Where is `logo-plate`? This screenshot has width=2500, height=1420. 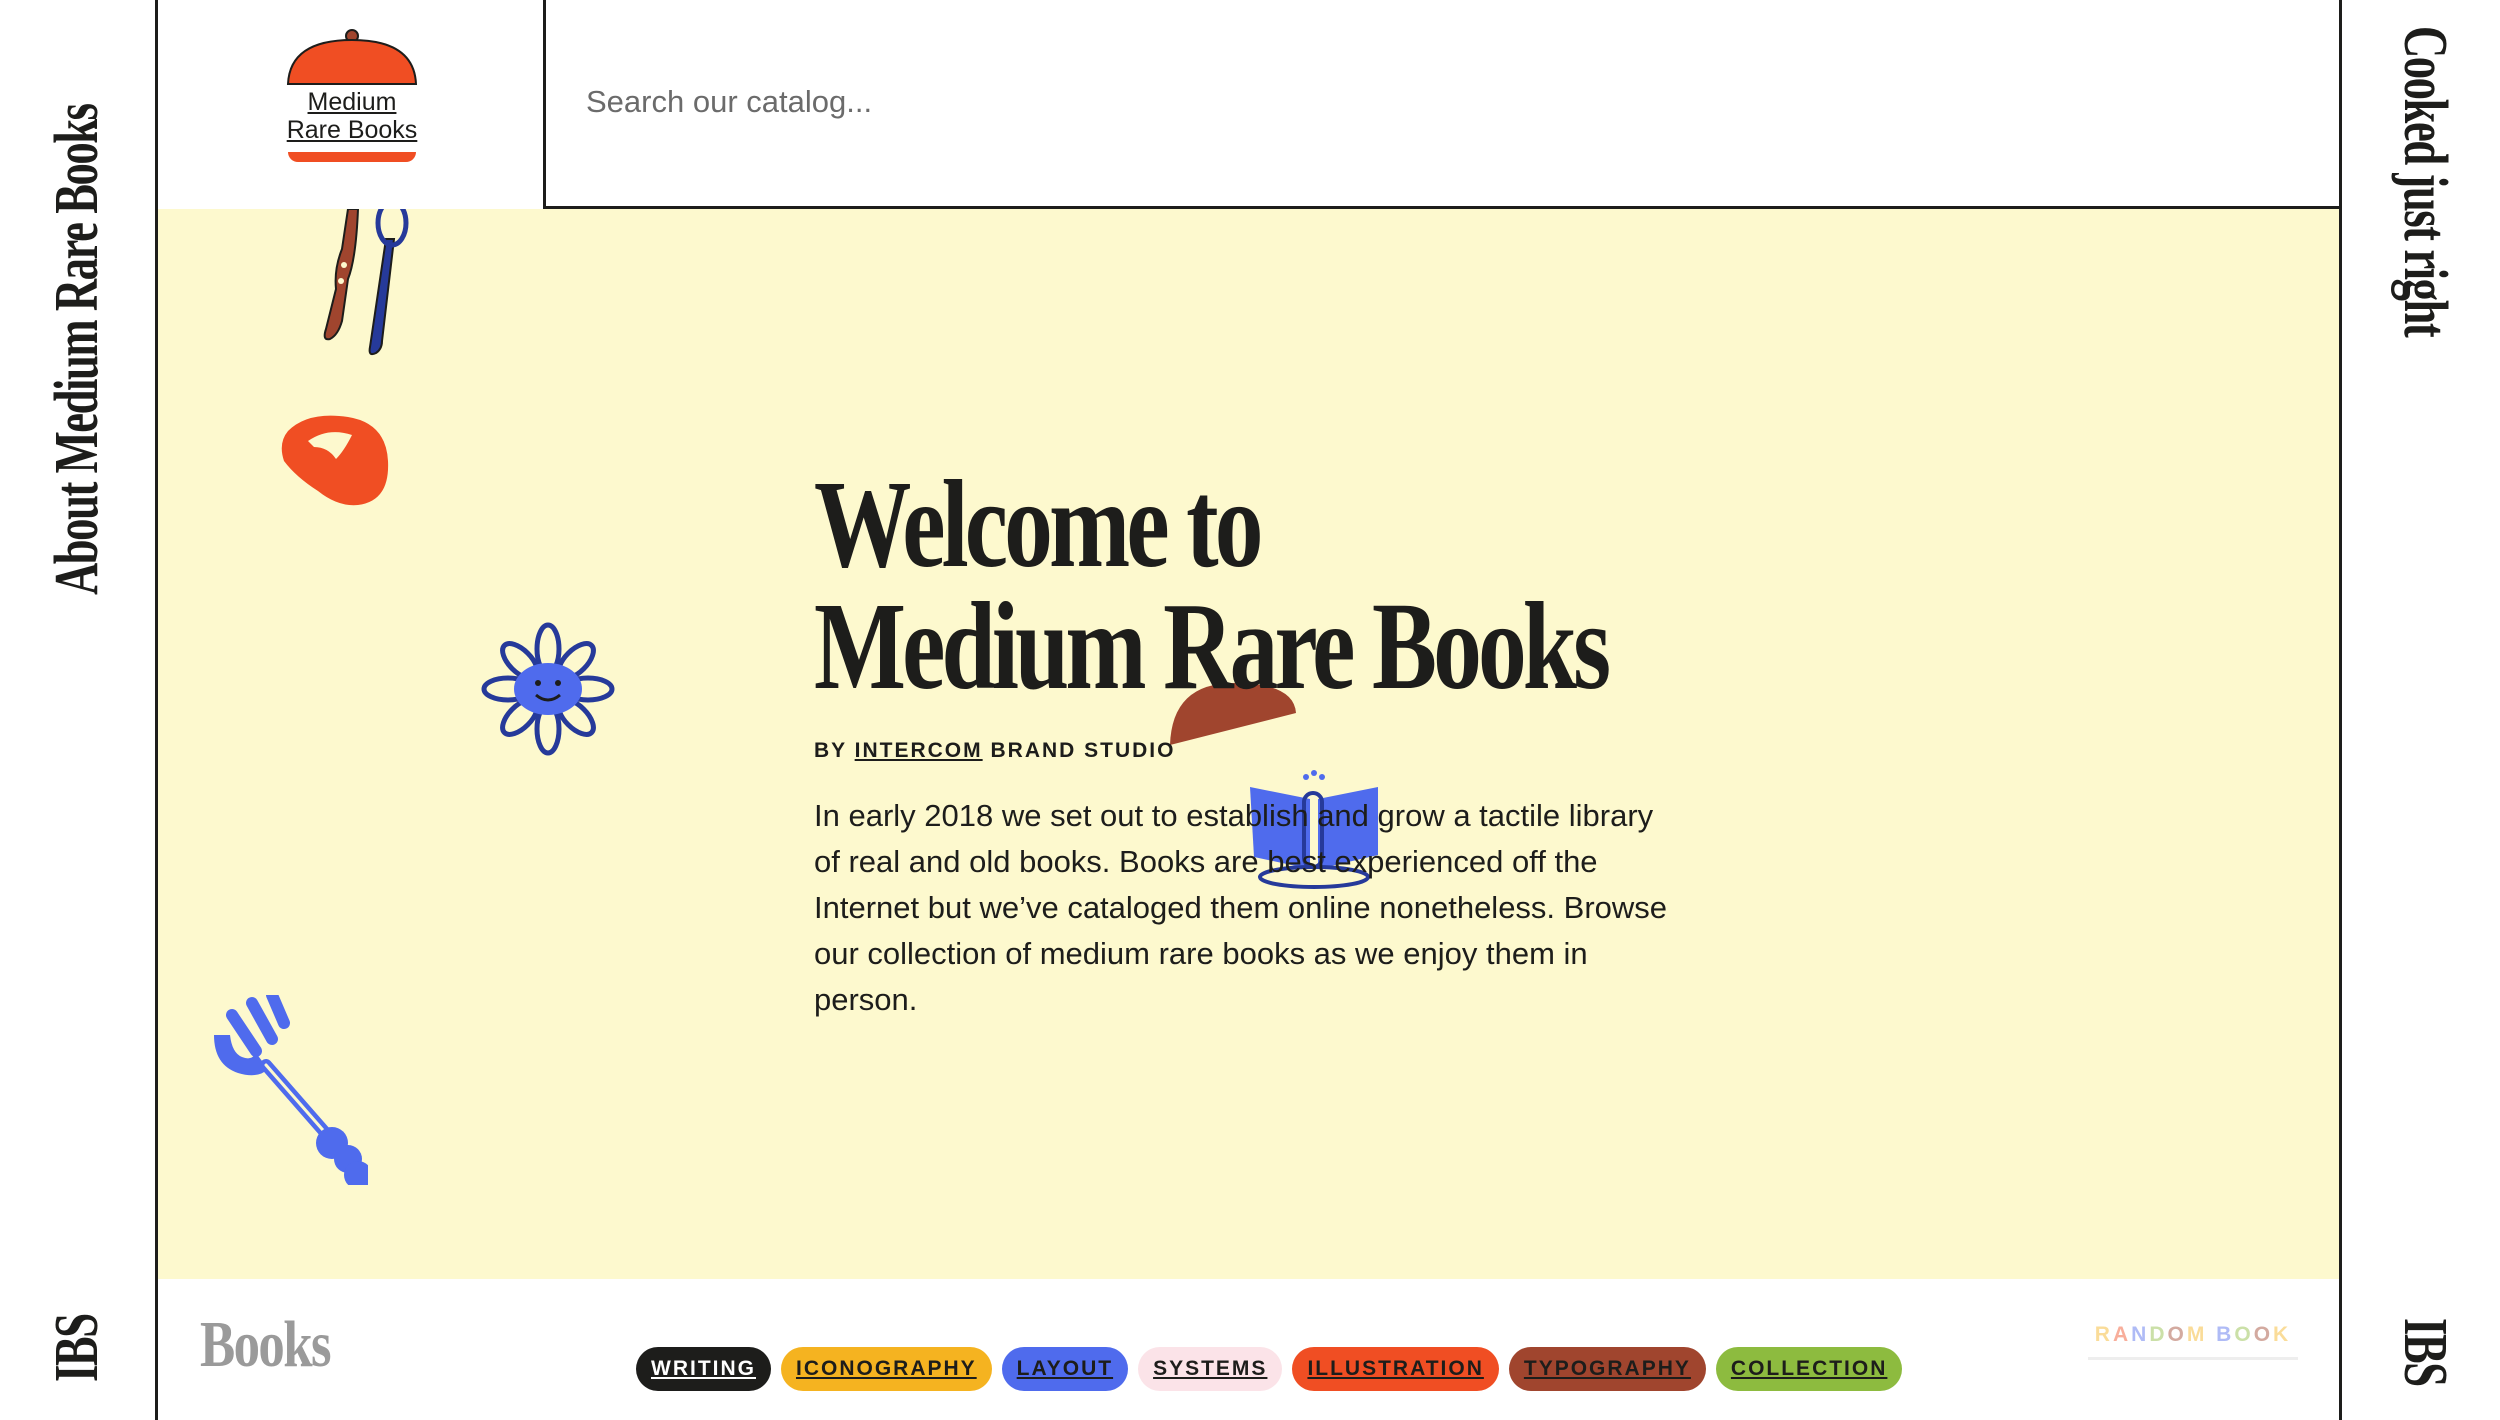 logo-plate is located at coordinates (352, 157).